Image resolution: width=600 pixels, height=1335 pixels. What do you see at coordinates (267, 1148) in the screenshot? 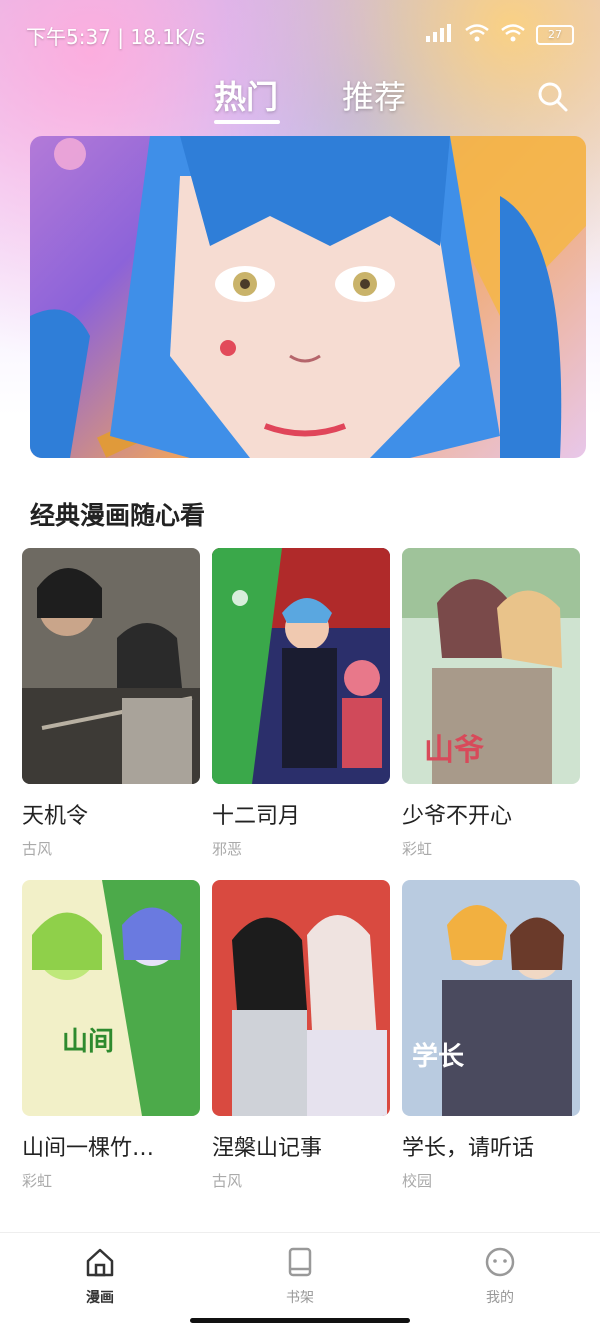
I see `comic-title: 涅槃山记事` at bounding box center [267, 1148].